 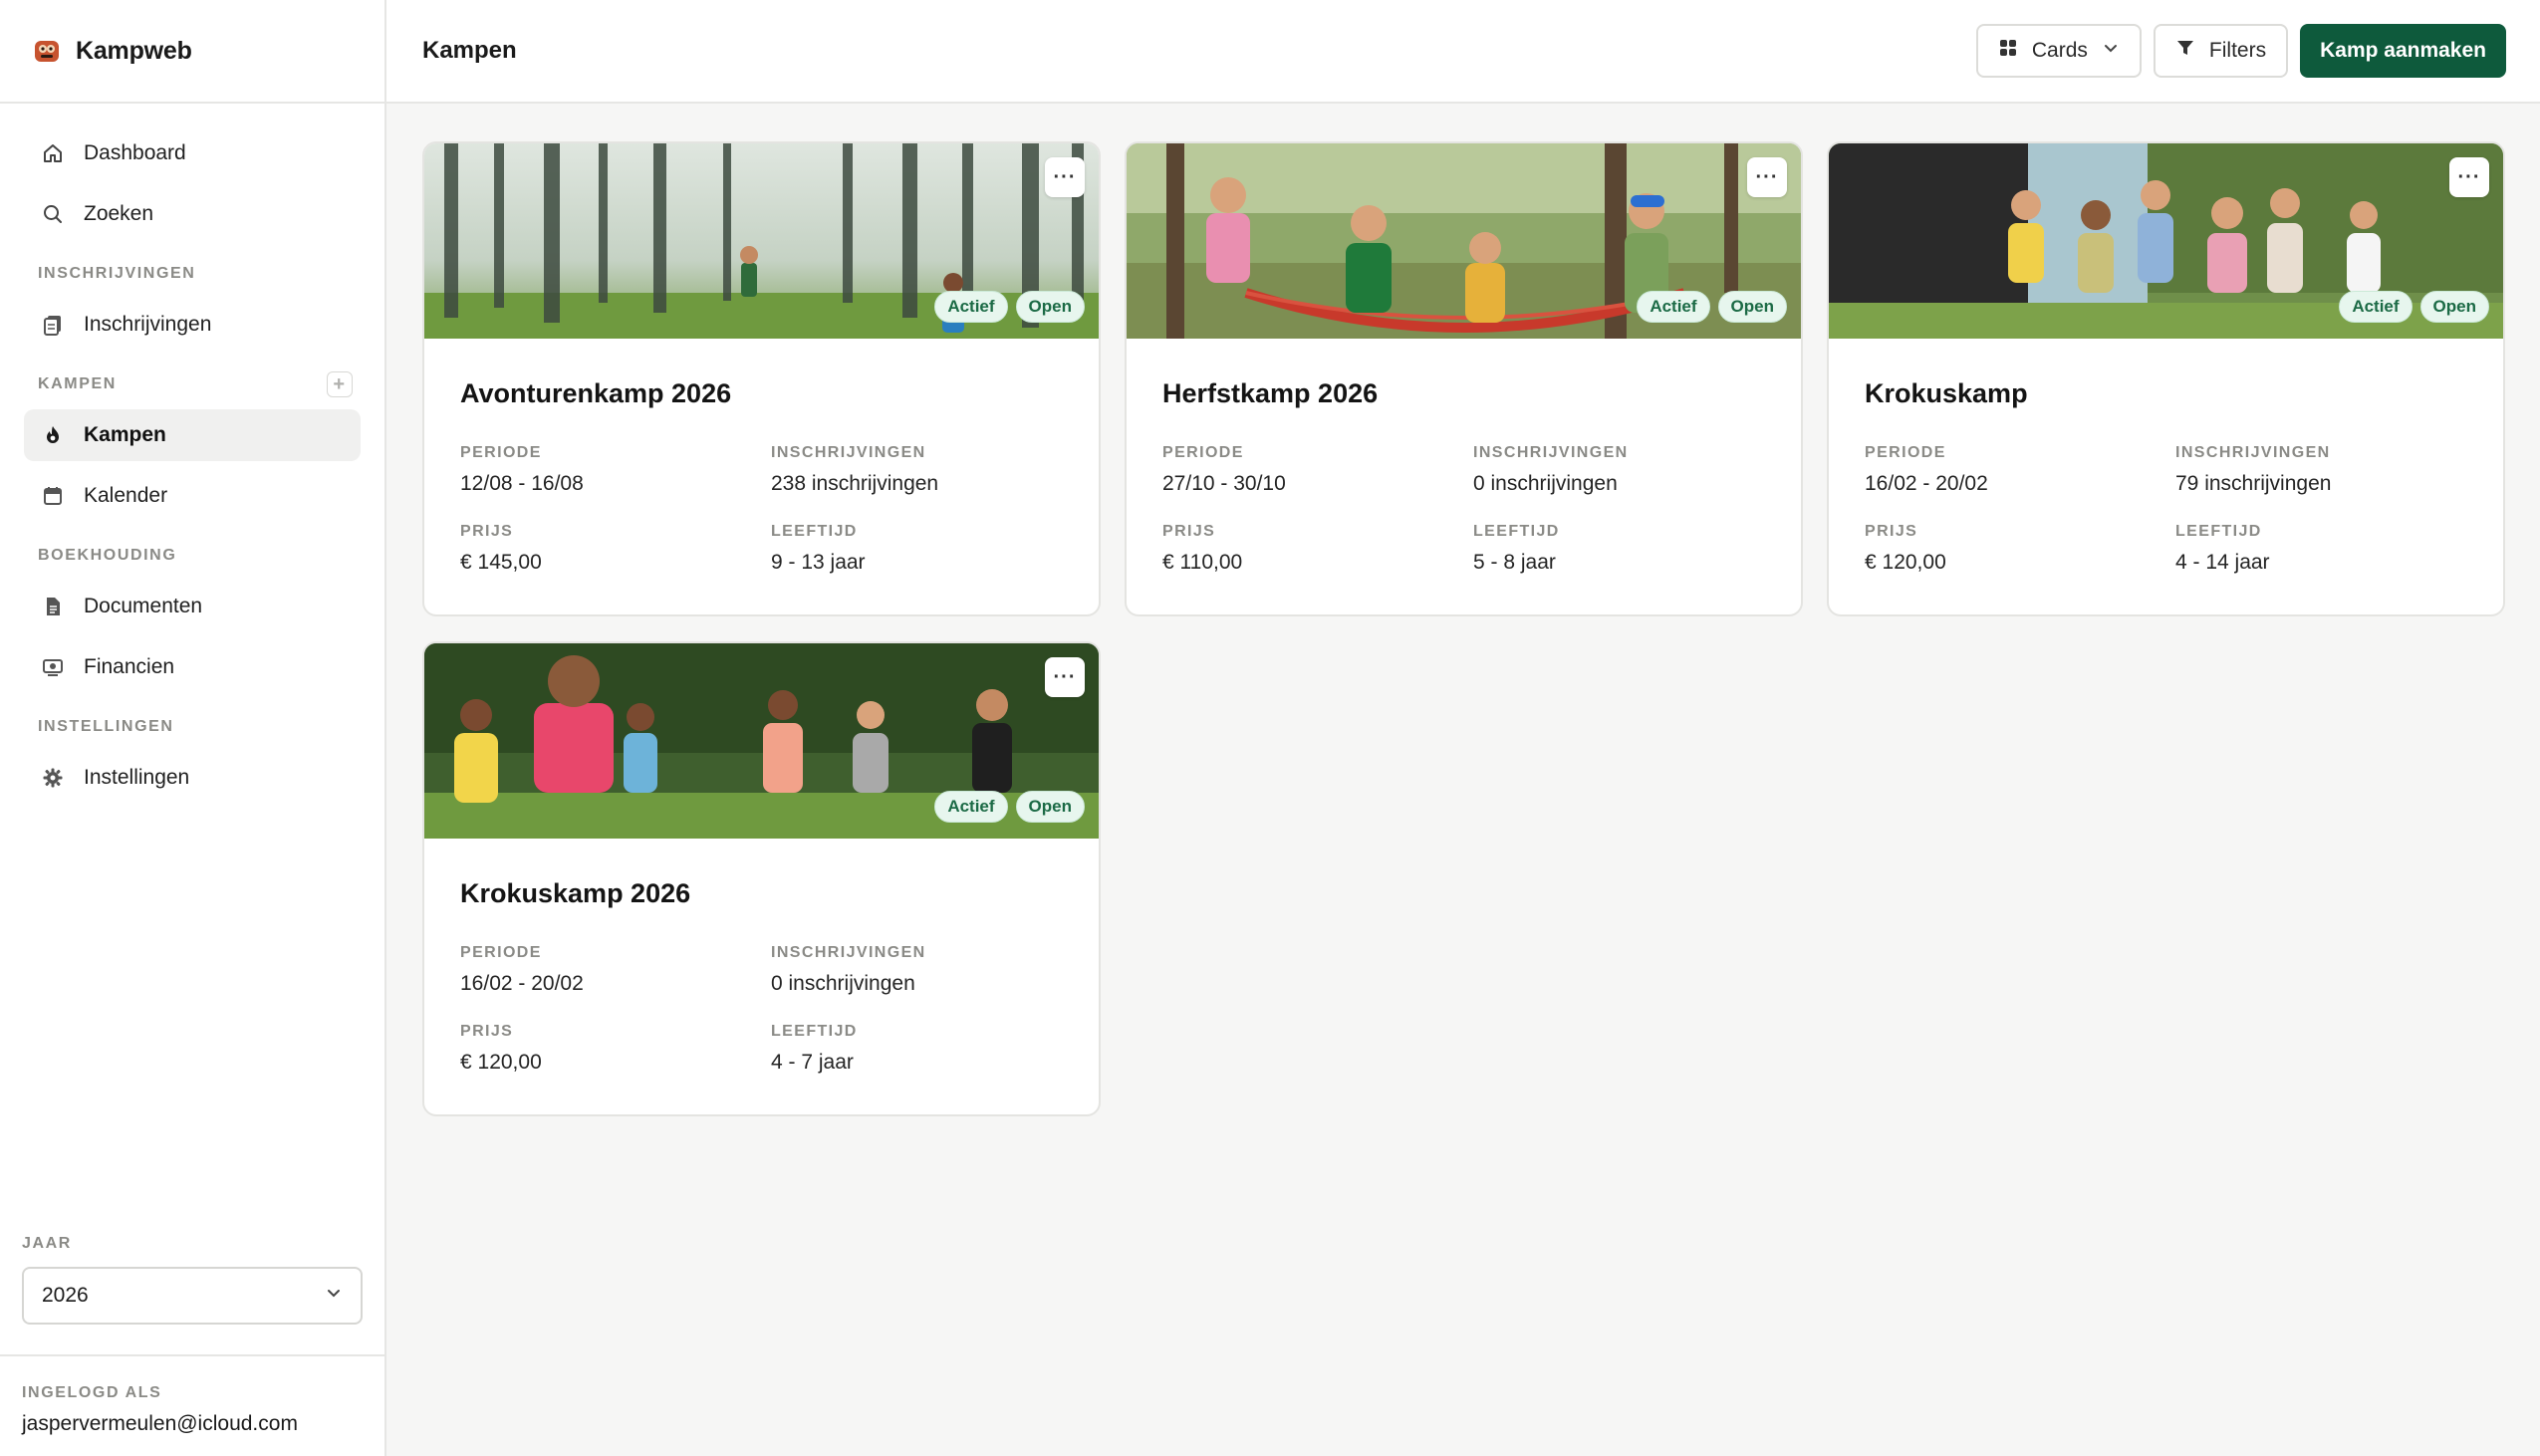 I want to click on section-label-boekhouding: BOEKHOUDING, so click(x=107, y=555).